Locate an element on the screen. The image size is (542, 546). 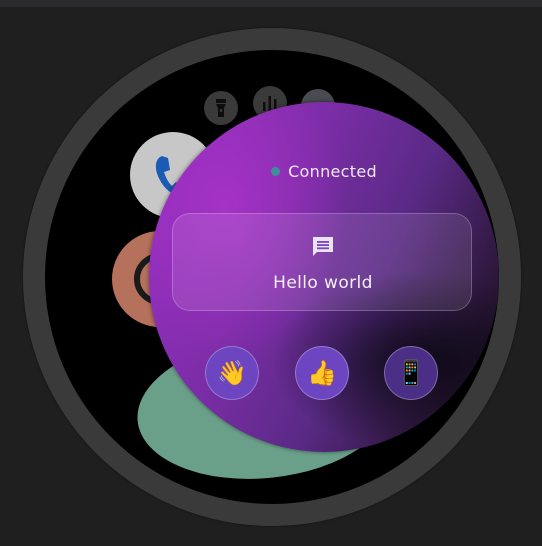
flashlight-icon is located at coordinates (221, 108).